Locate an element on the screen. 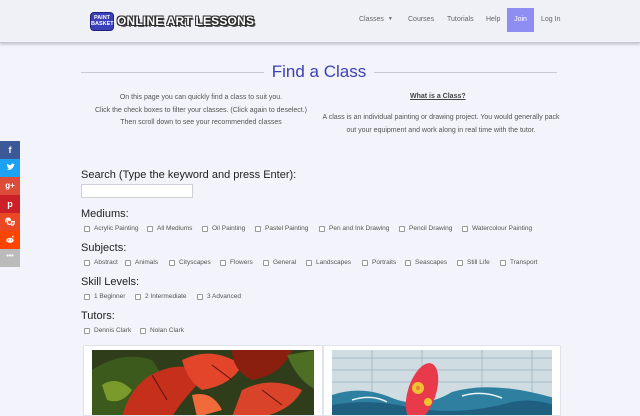  option-label: Portraits is located at coordinates (384, 262).